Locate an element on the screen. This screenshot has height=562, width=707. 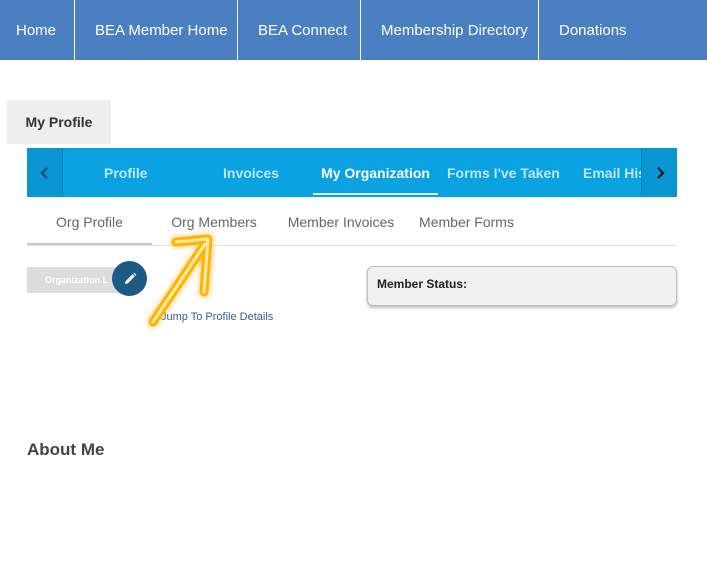
scroll-right-button is located at coordinates (659, 172).